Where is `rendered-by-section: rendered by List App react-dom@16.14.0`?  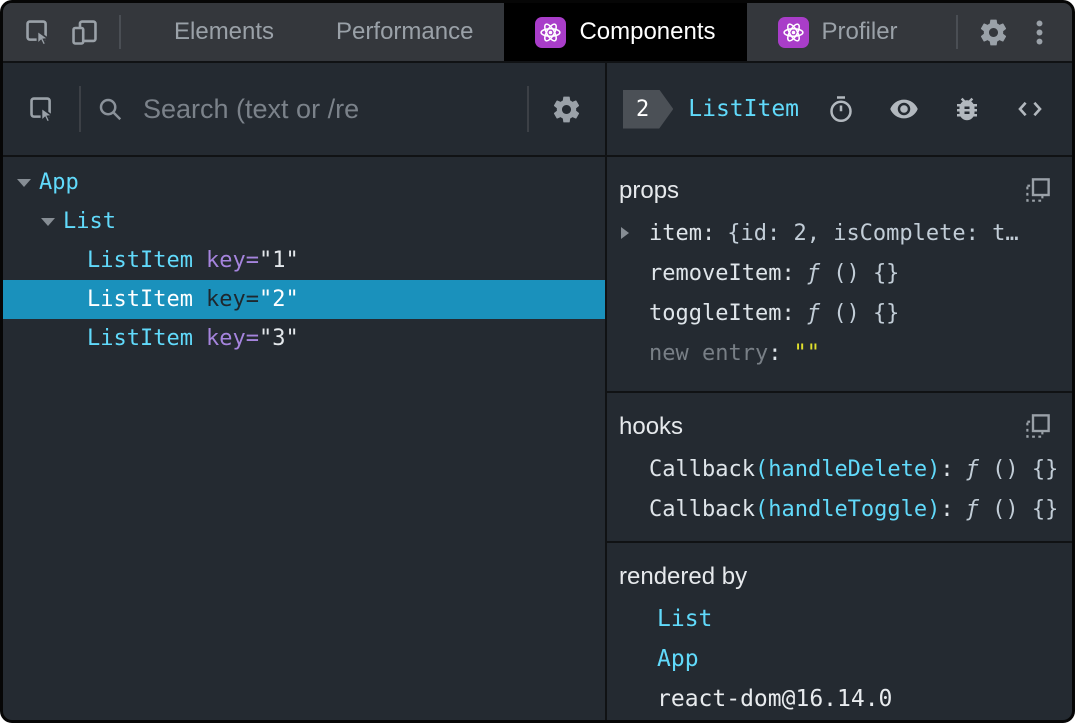
rendered-by-section: rendered by List App react-dom@16.14.0 is located at coordinates (839, 631).